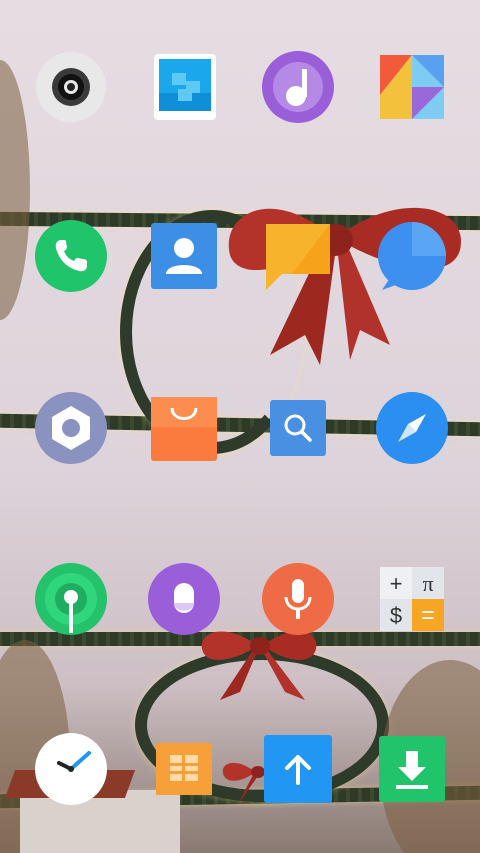 The width and height of the screenshot is (480, 853). Describe the element at coordinates (396, 583) in the screenshot. I see `calc-plus-symbol: +` at that location.